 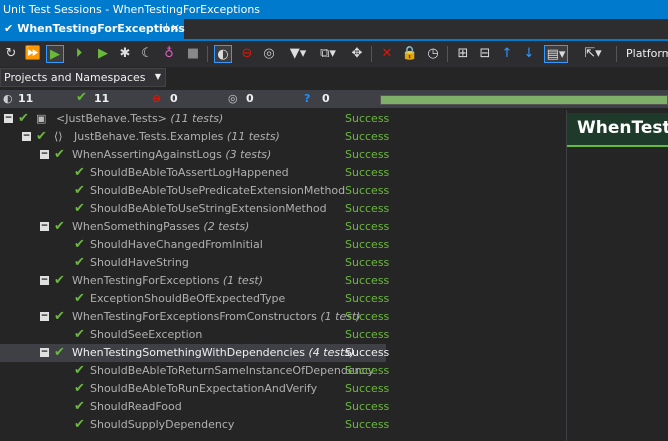 I want to click on show-failed-icon: ⊖, so click(x=247, y=54).